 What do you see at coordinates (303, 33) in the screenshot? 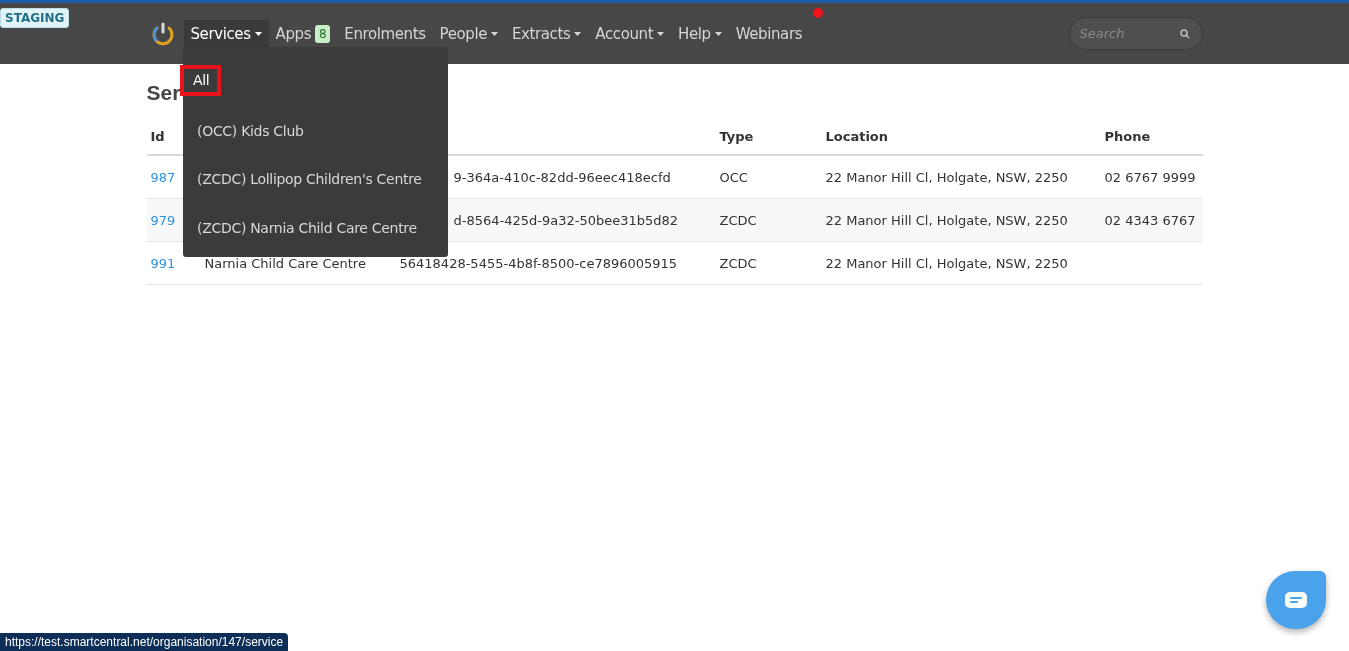
I see `nav-menu-item: Apps 8` at bounding box center [303, 33].